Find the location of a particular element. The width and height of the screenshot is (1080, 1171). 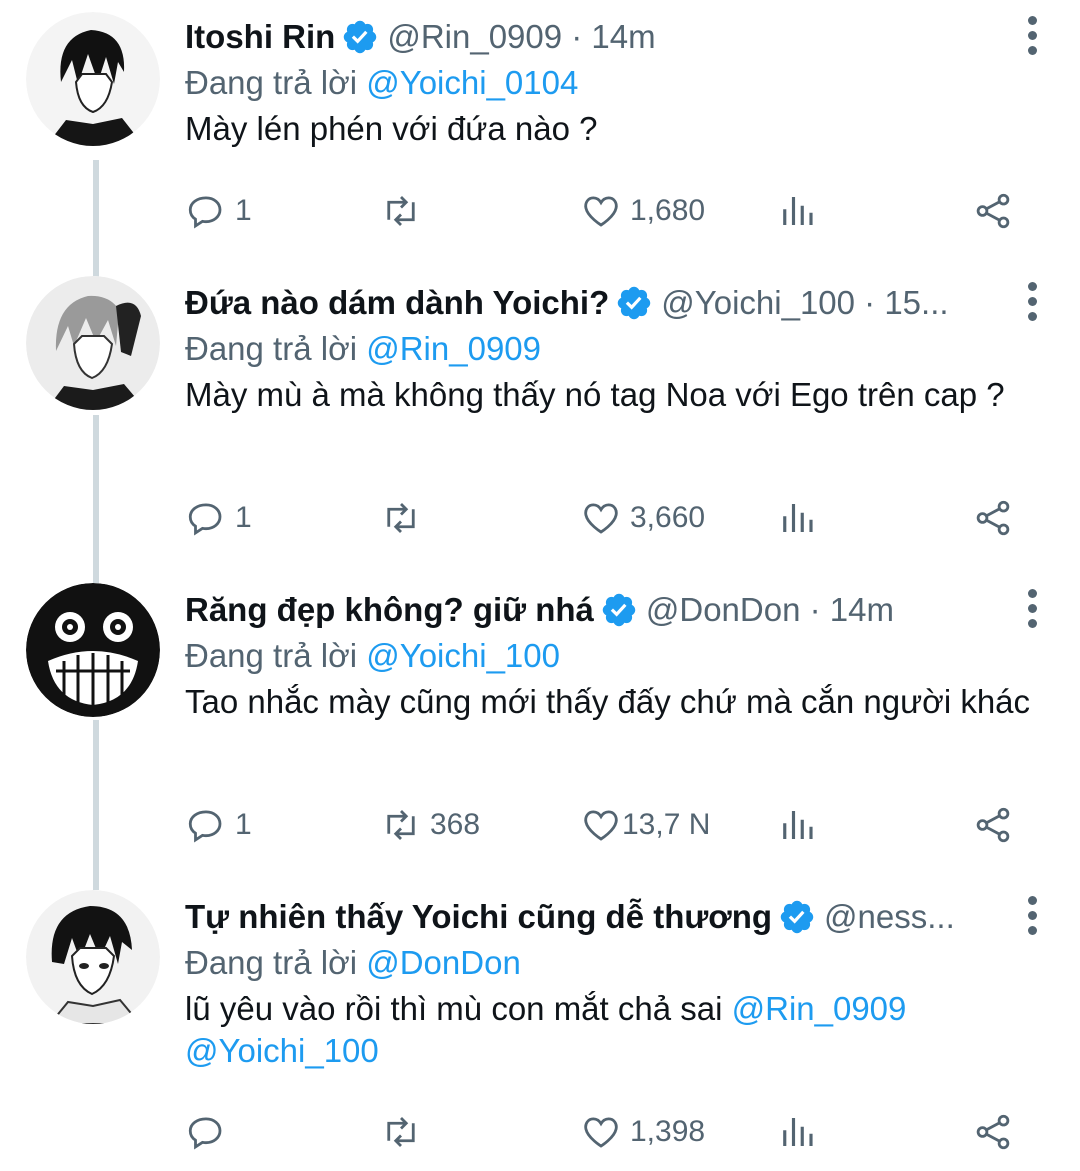

display-name: Răng đẹp không? giữ nhá is located at coordinates (389, 610).